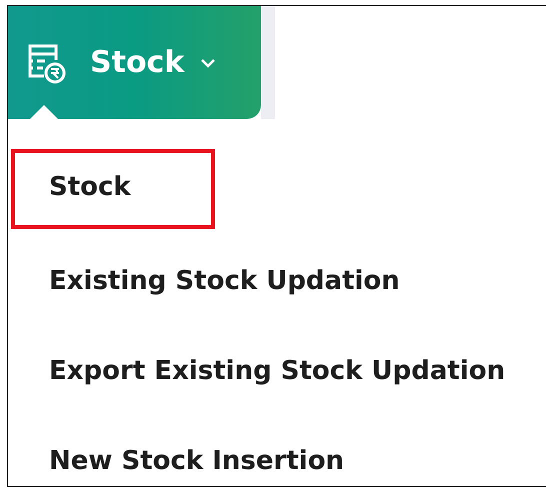  Describe the element at coordinates (44, 112) in the screenshot. I see `dropdown-pointer` at that location.